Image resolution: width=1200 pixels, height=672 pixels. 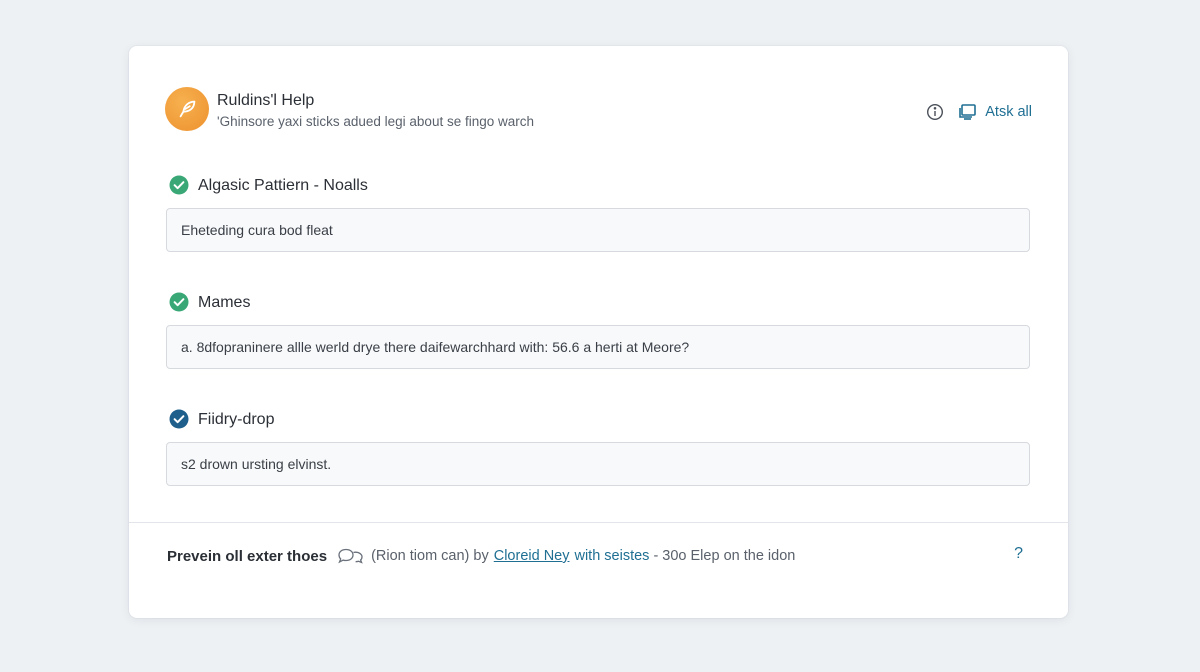 What do you see at coordinates (247, 556) in the screenshot?
I see `footer-lead: Prevein oll exter thoes` at bounding box center [247, 556].